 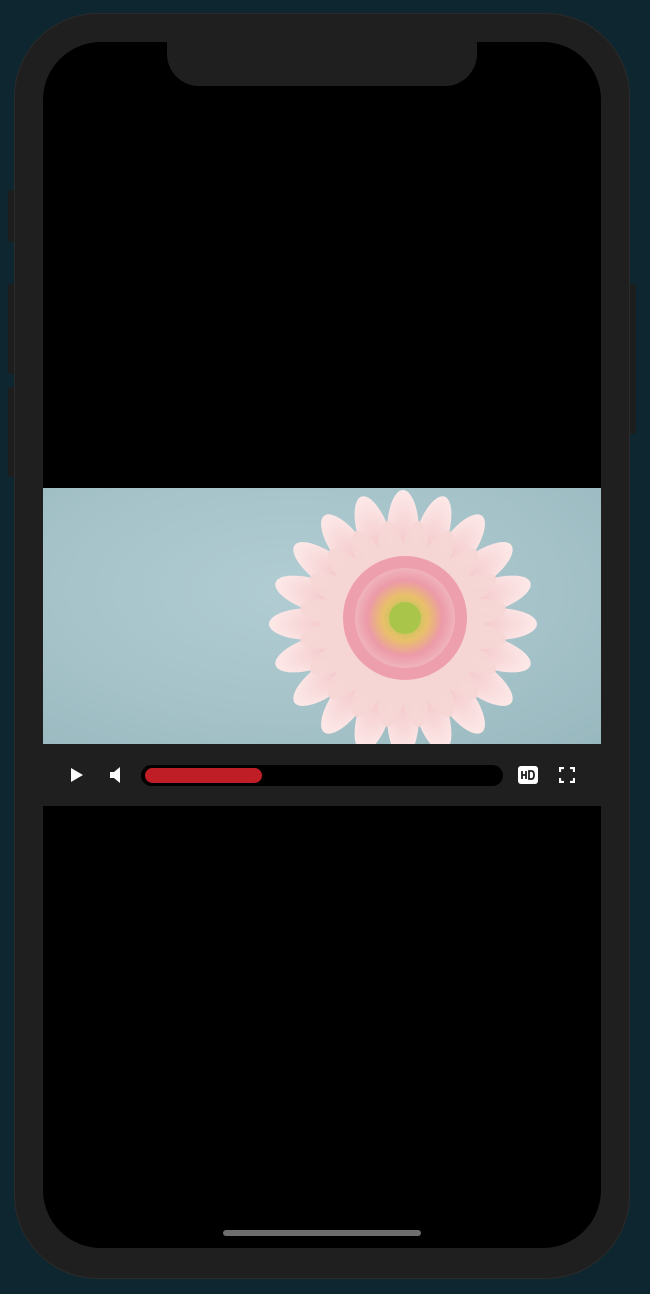 I want to click on hd-icon, so click(x=528, y=775).